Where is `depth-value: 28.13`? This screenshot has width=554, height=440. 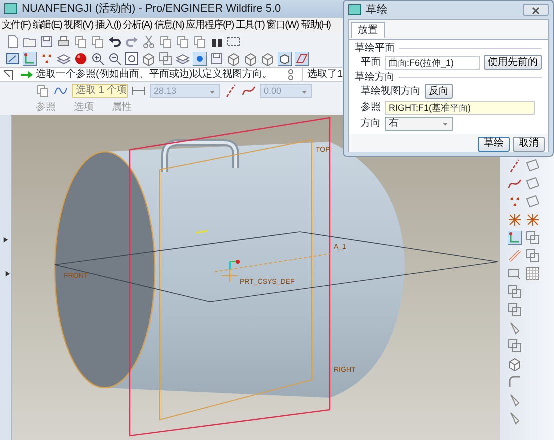 depth-value: 28.13 is located at coordinates (165, 91).